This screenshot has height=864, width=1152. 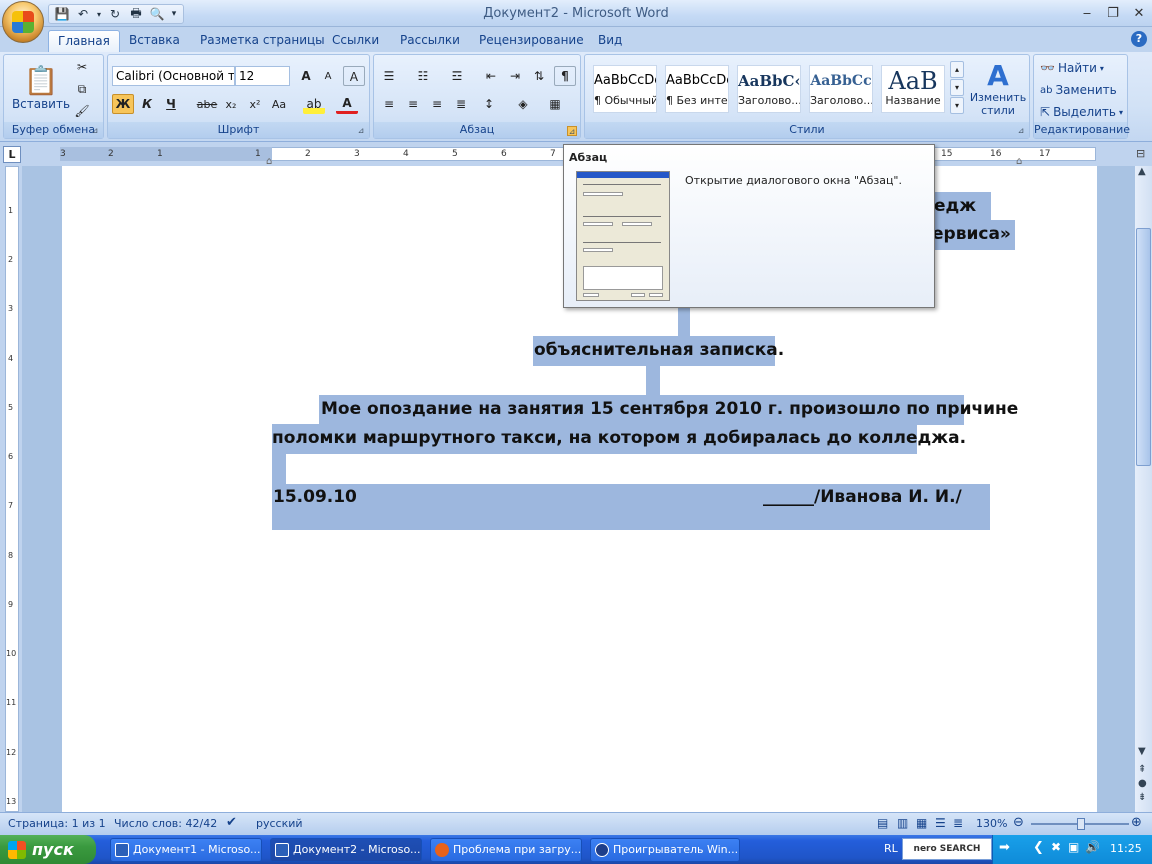 What do you see at coordinates (328, 76) in the screenshot?
I see `shrink-font-button: A` at bounding box center [328, 76].